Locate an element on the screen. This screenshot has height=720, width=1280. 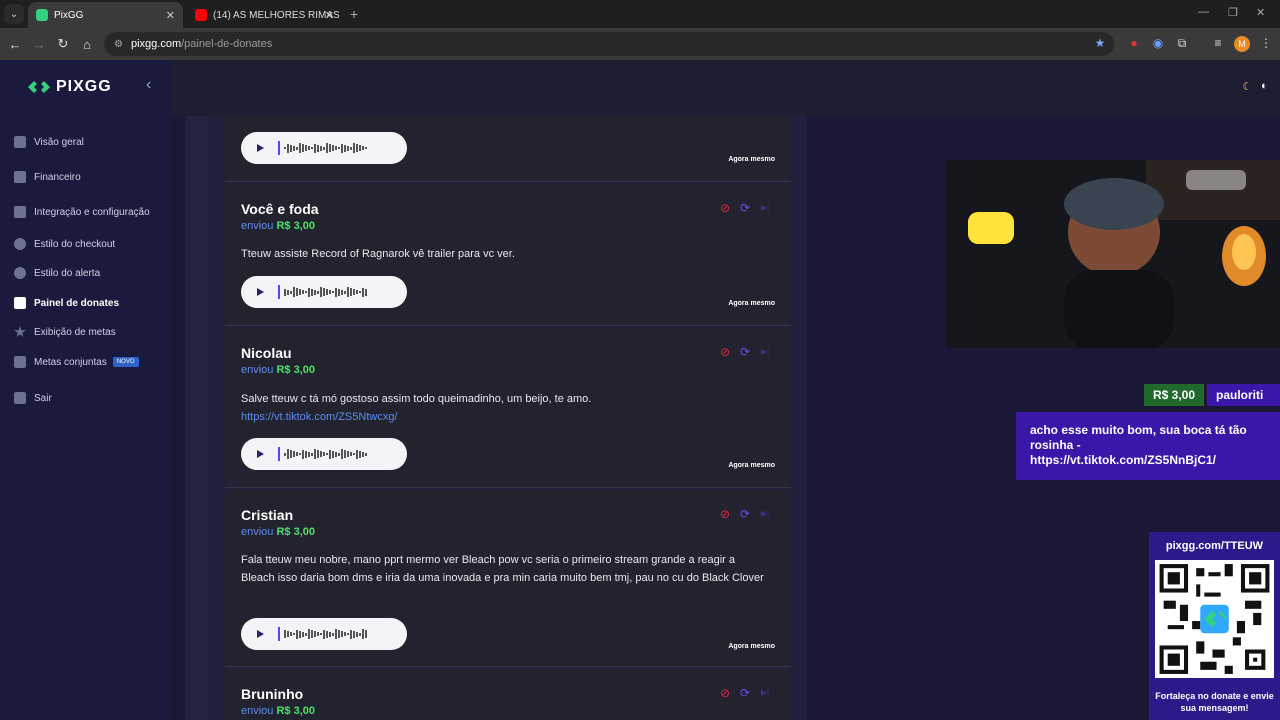
donation-link: https://vt.tiktok.com/ZS5Ntwcxg/ is located at coordinates (506, 417).